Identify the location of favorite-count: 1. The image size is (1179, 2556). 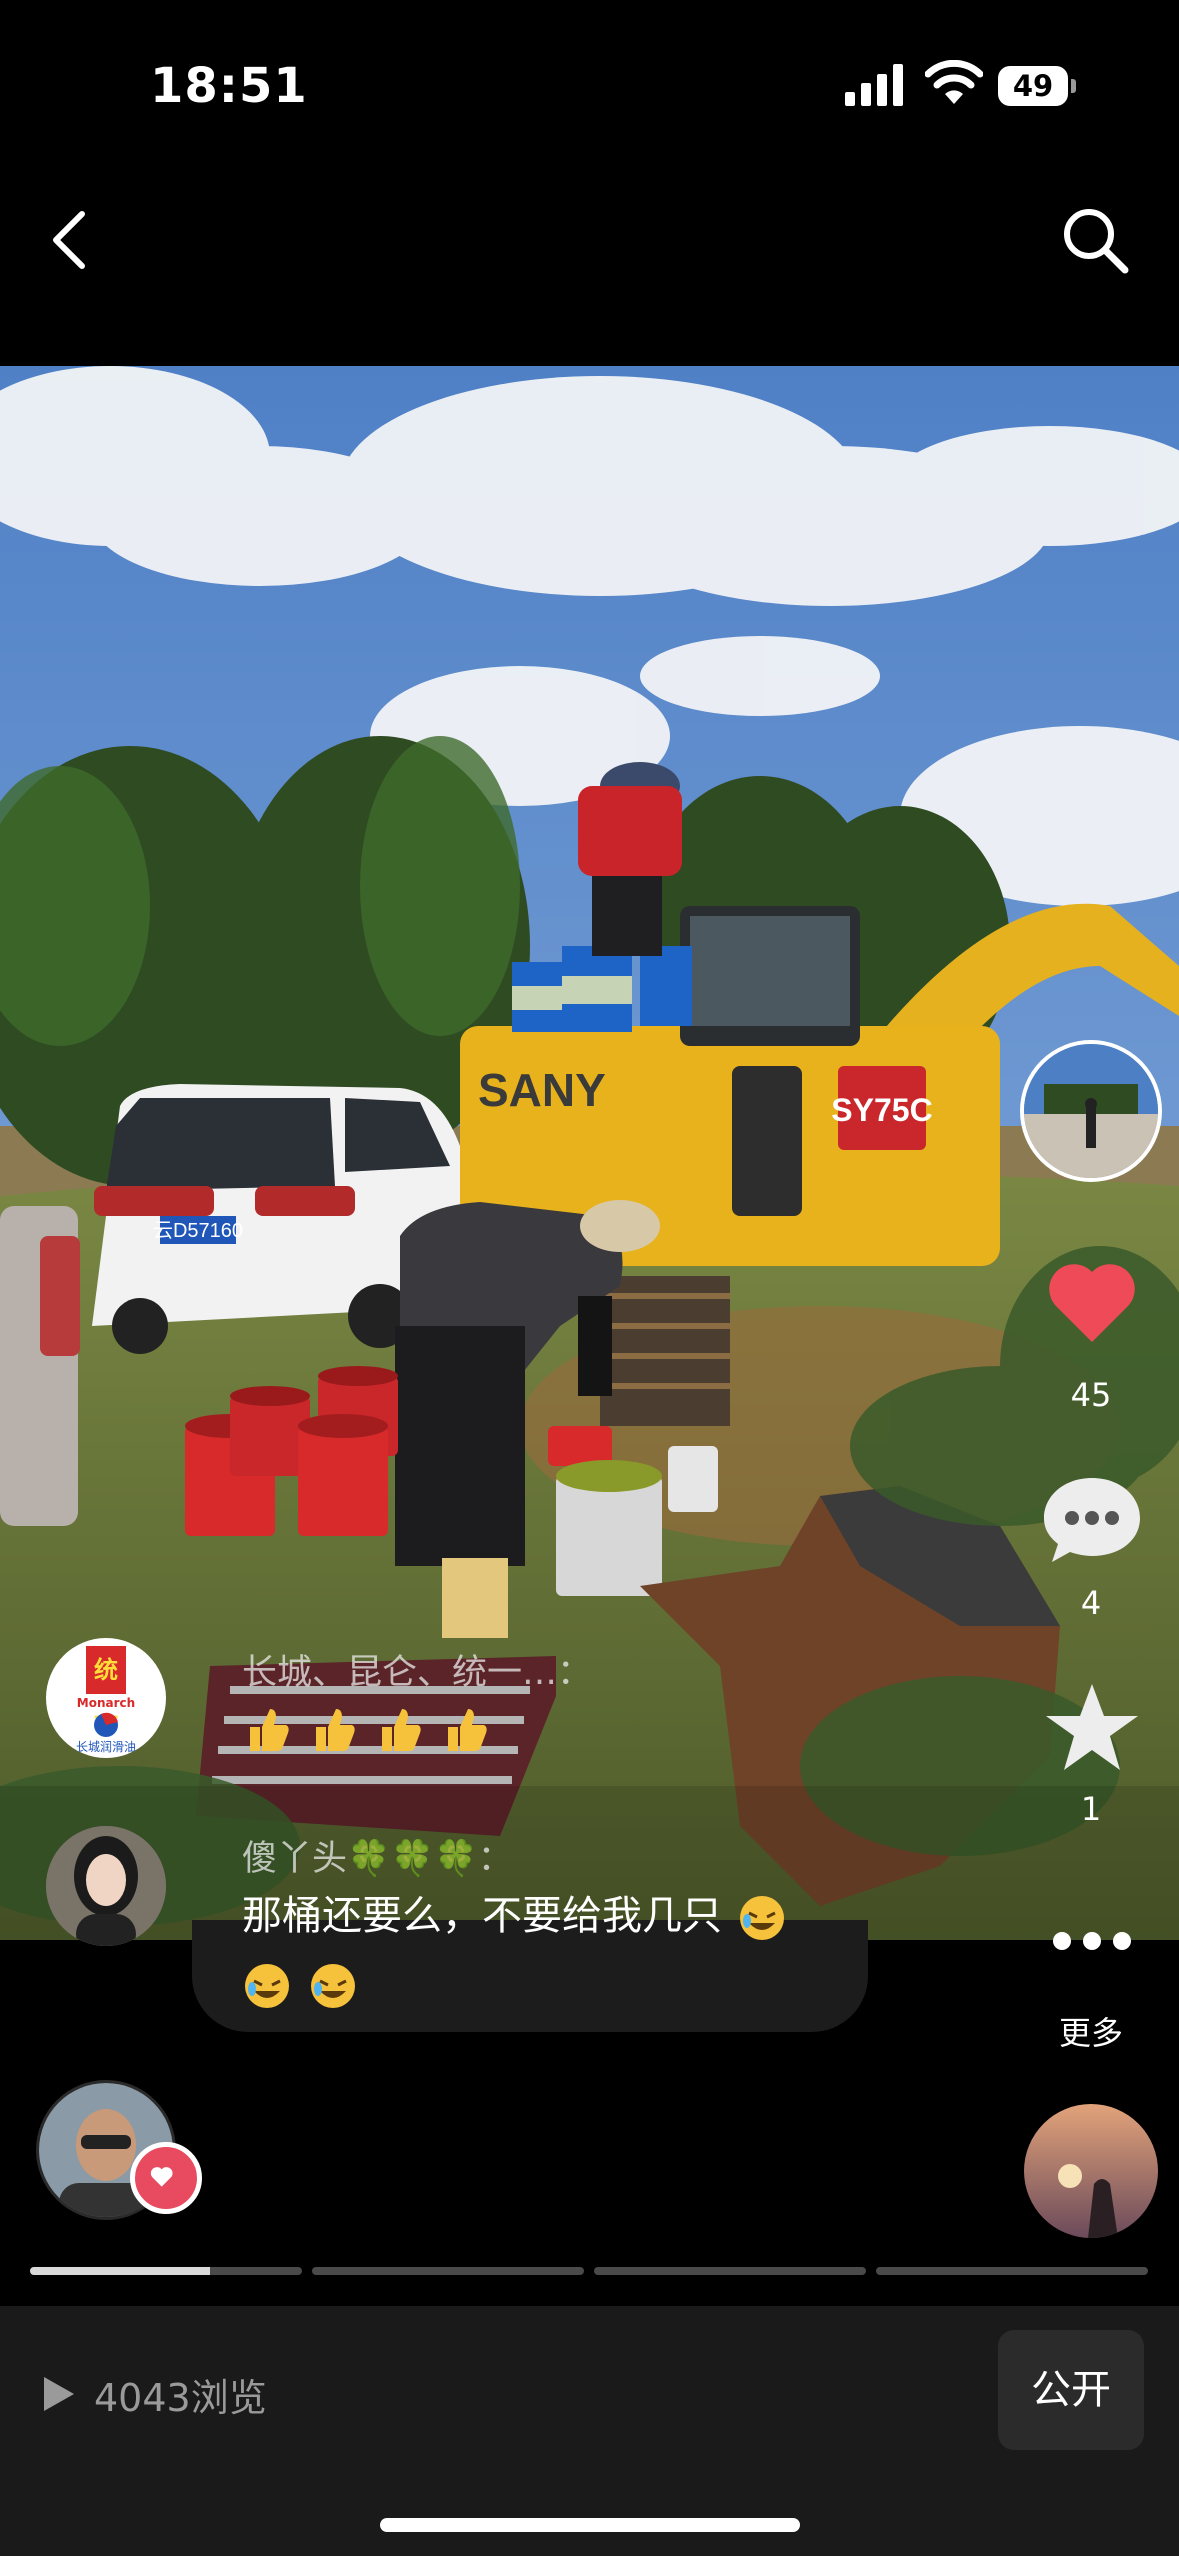
(1091, 1809).